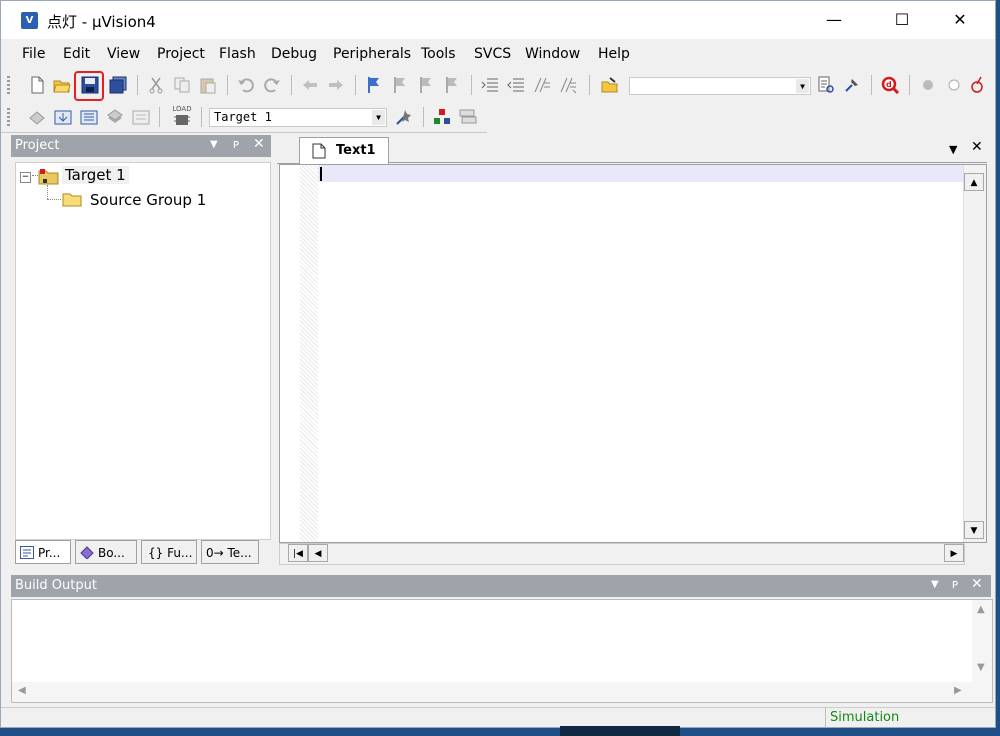 The width and height of the screenshot is (1000, 736). I want to click on tab-text1: Text1, so click(344, 150).